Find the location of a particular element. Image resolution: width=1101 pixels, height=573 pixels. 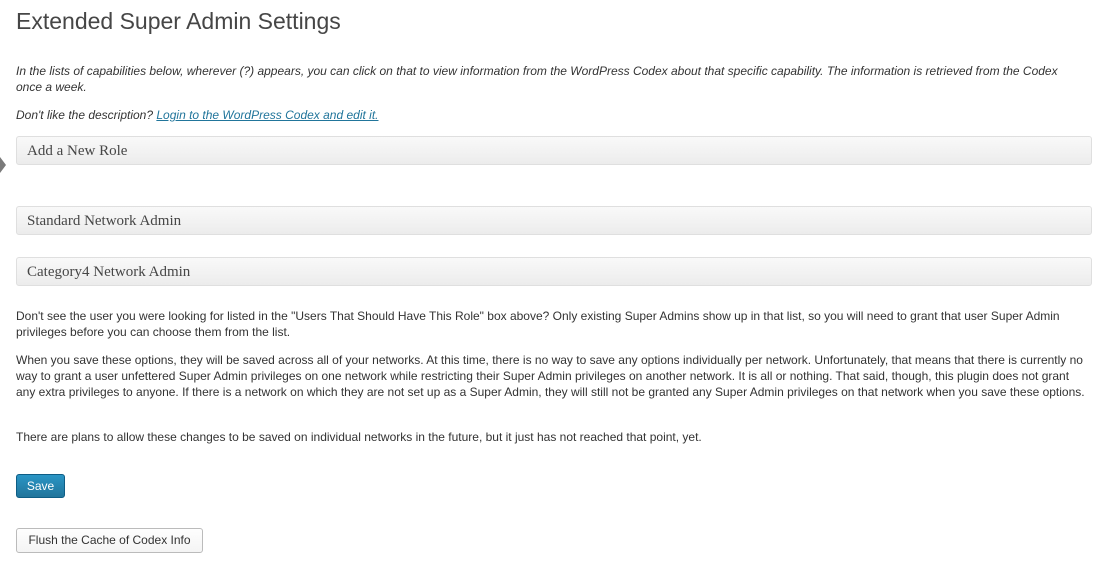

section-title: Add a New Role is located at coordinates (77, 151).